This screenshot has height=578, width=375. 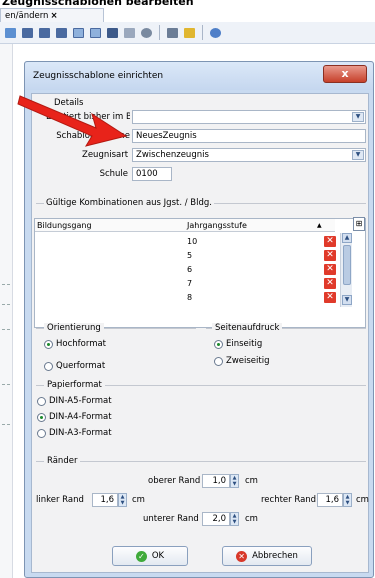 What do you see at coordinates (189, 299) in the screenshot?
I see `grid-row: 8` at bounding box center [189, 299].